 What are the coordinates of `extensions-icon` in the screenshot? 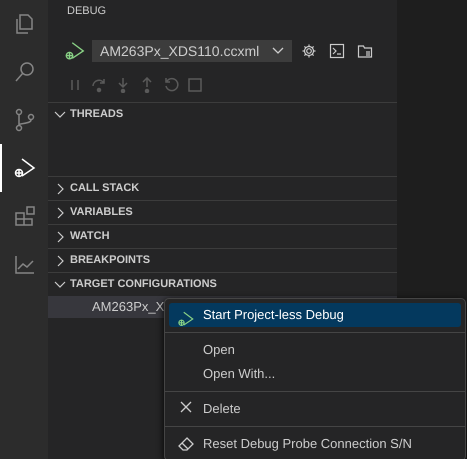 It's located at (25, 216).